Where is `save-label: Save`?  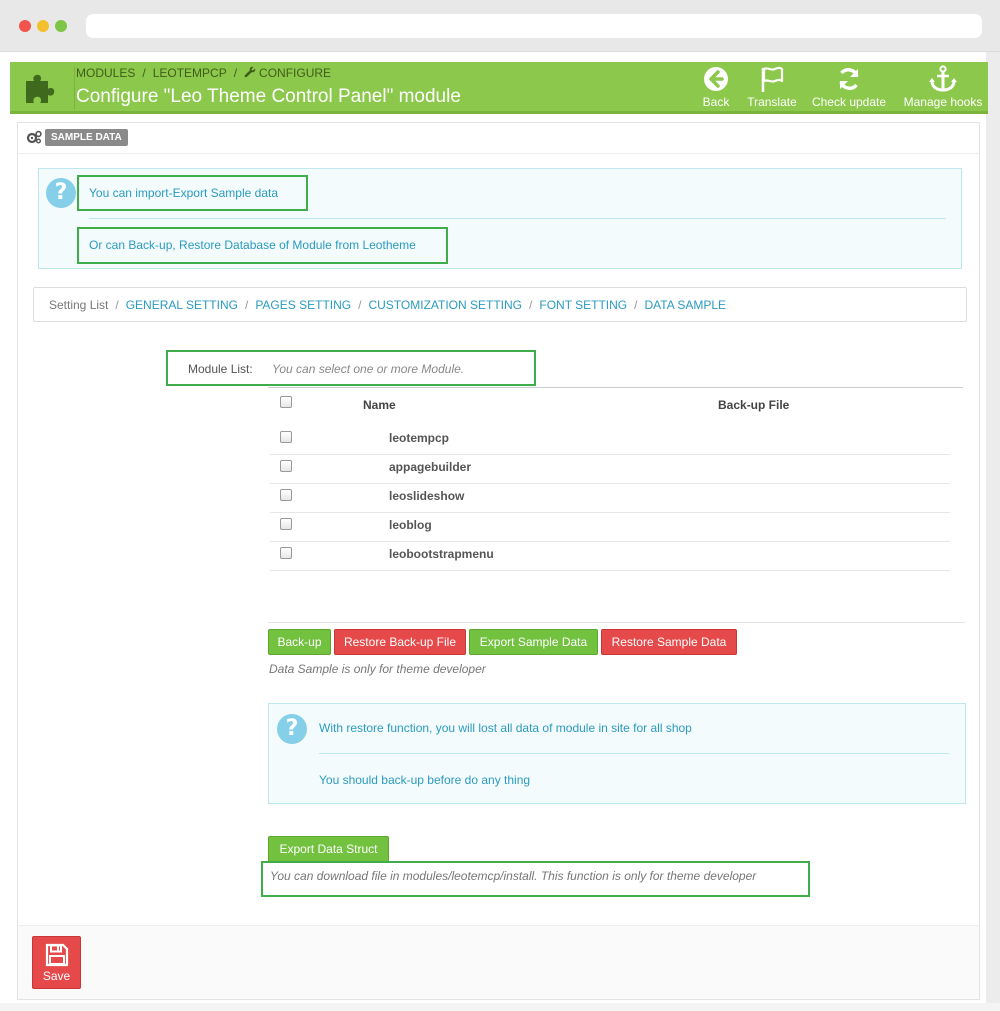
save-label: Save is located at coordinates (56, 976).